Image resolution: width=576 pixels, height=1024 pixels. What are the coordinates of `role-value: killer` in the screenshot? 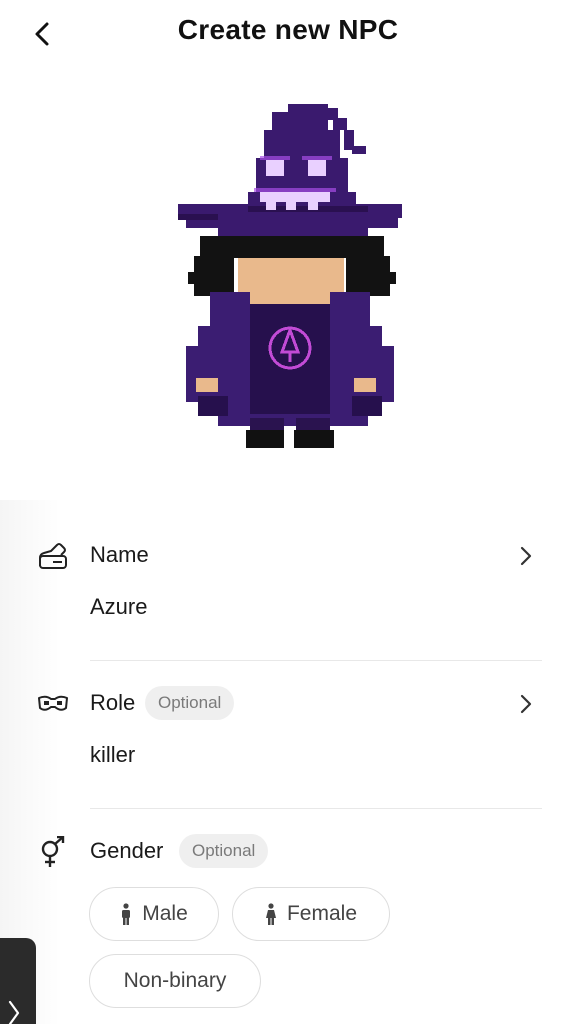 It's located at (113, 754).